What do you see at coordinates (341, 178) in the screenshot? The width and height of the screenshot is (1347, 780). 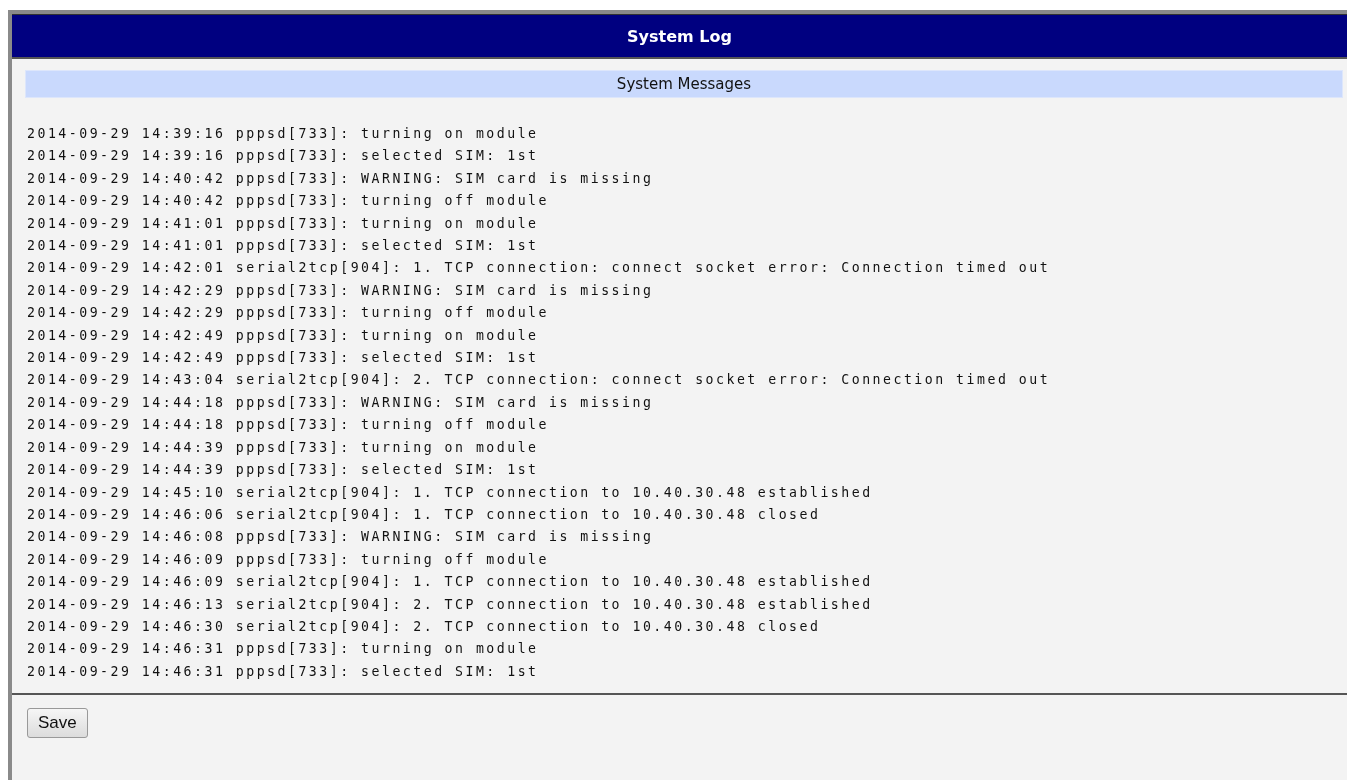 I see `log-line: 2014-09-29 14:40:42 pppsd[733]: WARNING: SIM card is missing` at bounding box center [341, 178].